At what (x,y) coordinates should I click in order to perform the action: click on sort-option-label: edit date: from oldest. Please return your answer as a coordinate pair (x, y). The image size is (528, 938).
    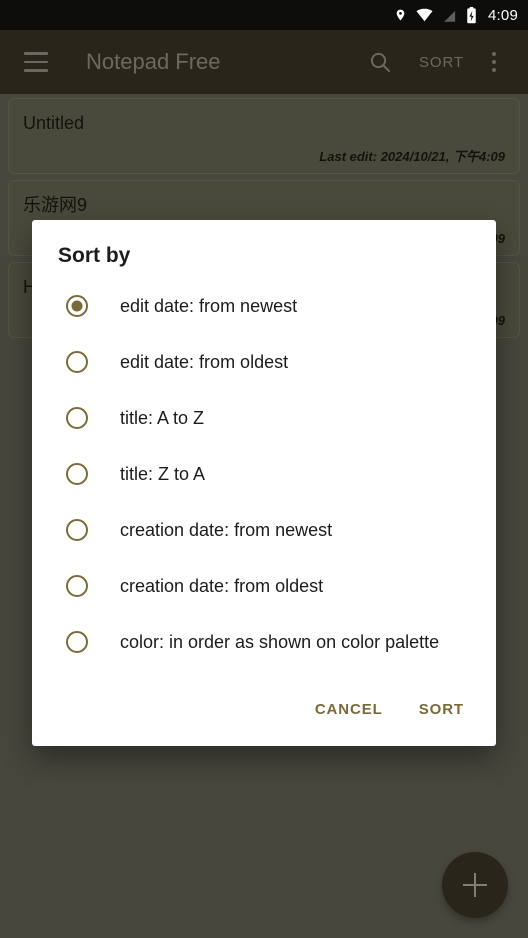
    Looking at the image, I should click on (204, 361).